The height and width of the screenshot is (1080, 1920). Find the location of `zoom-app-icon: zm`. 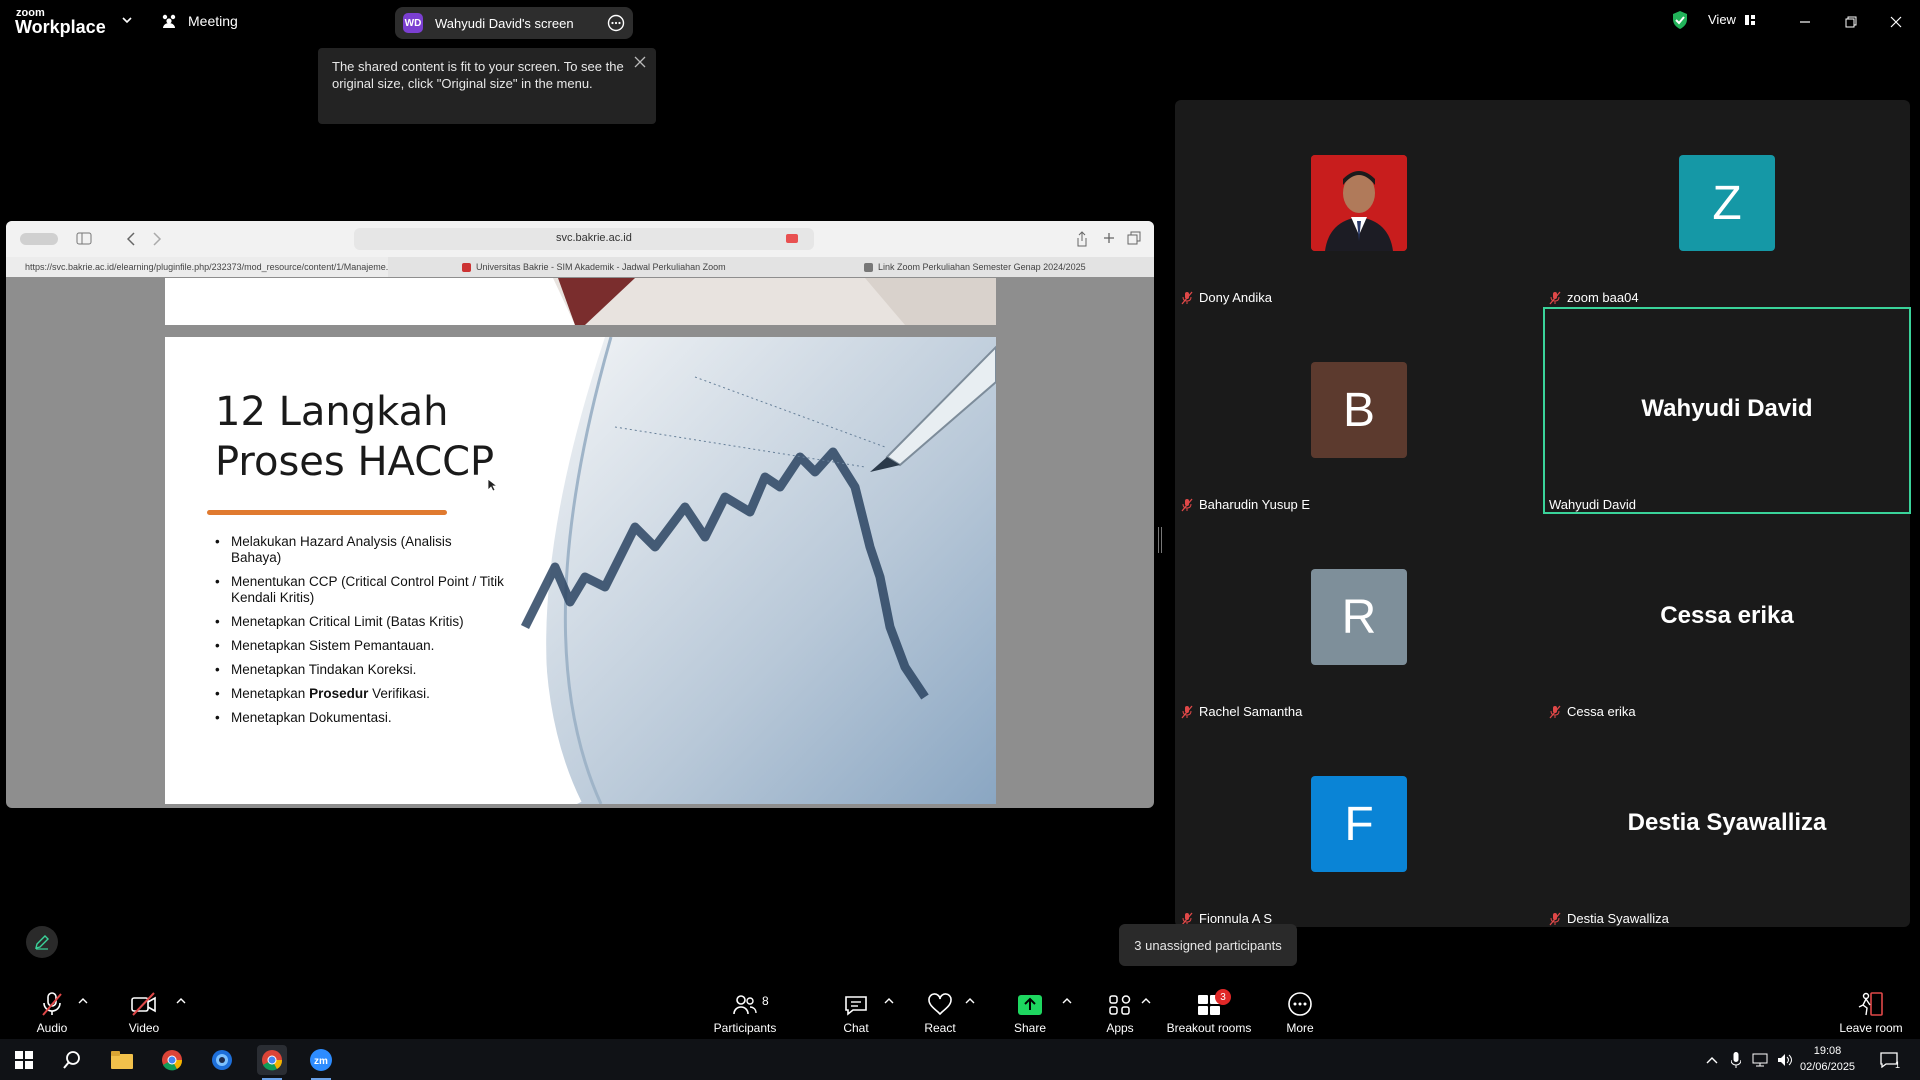

zoom-app-icon: zm is located at coordinates (321, 1062).